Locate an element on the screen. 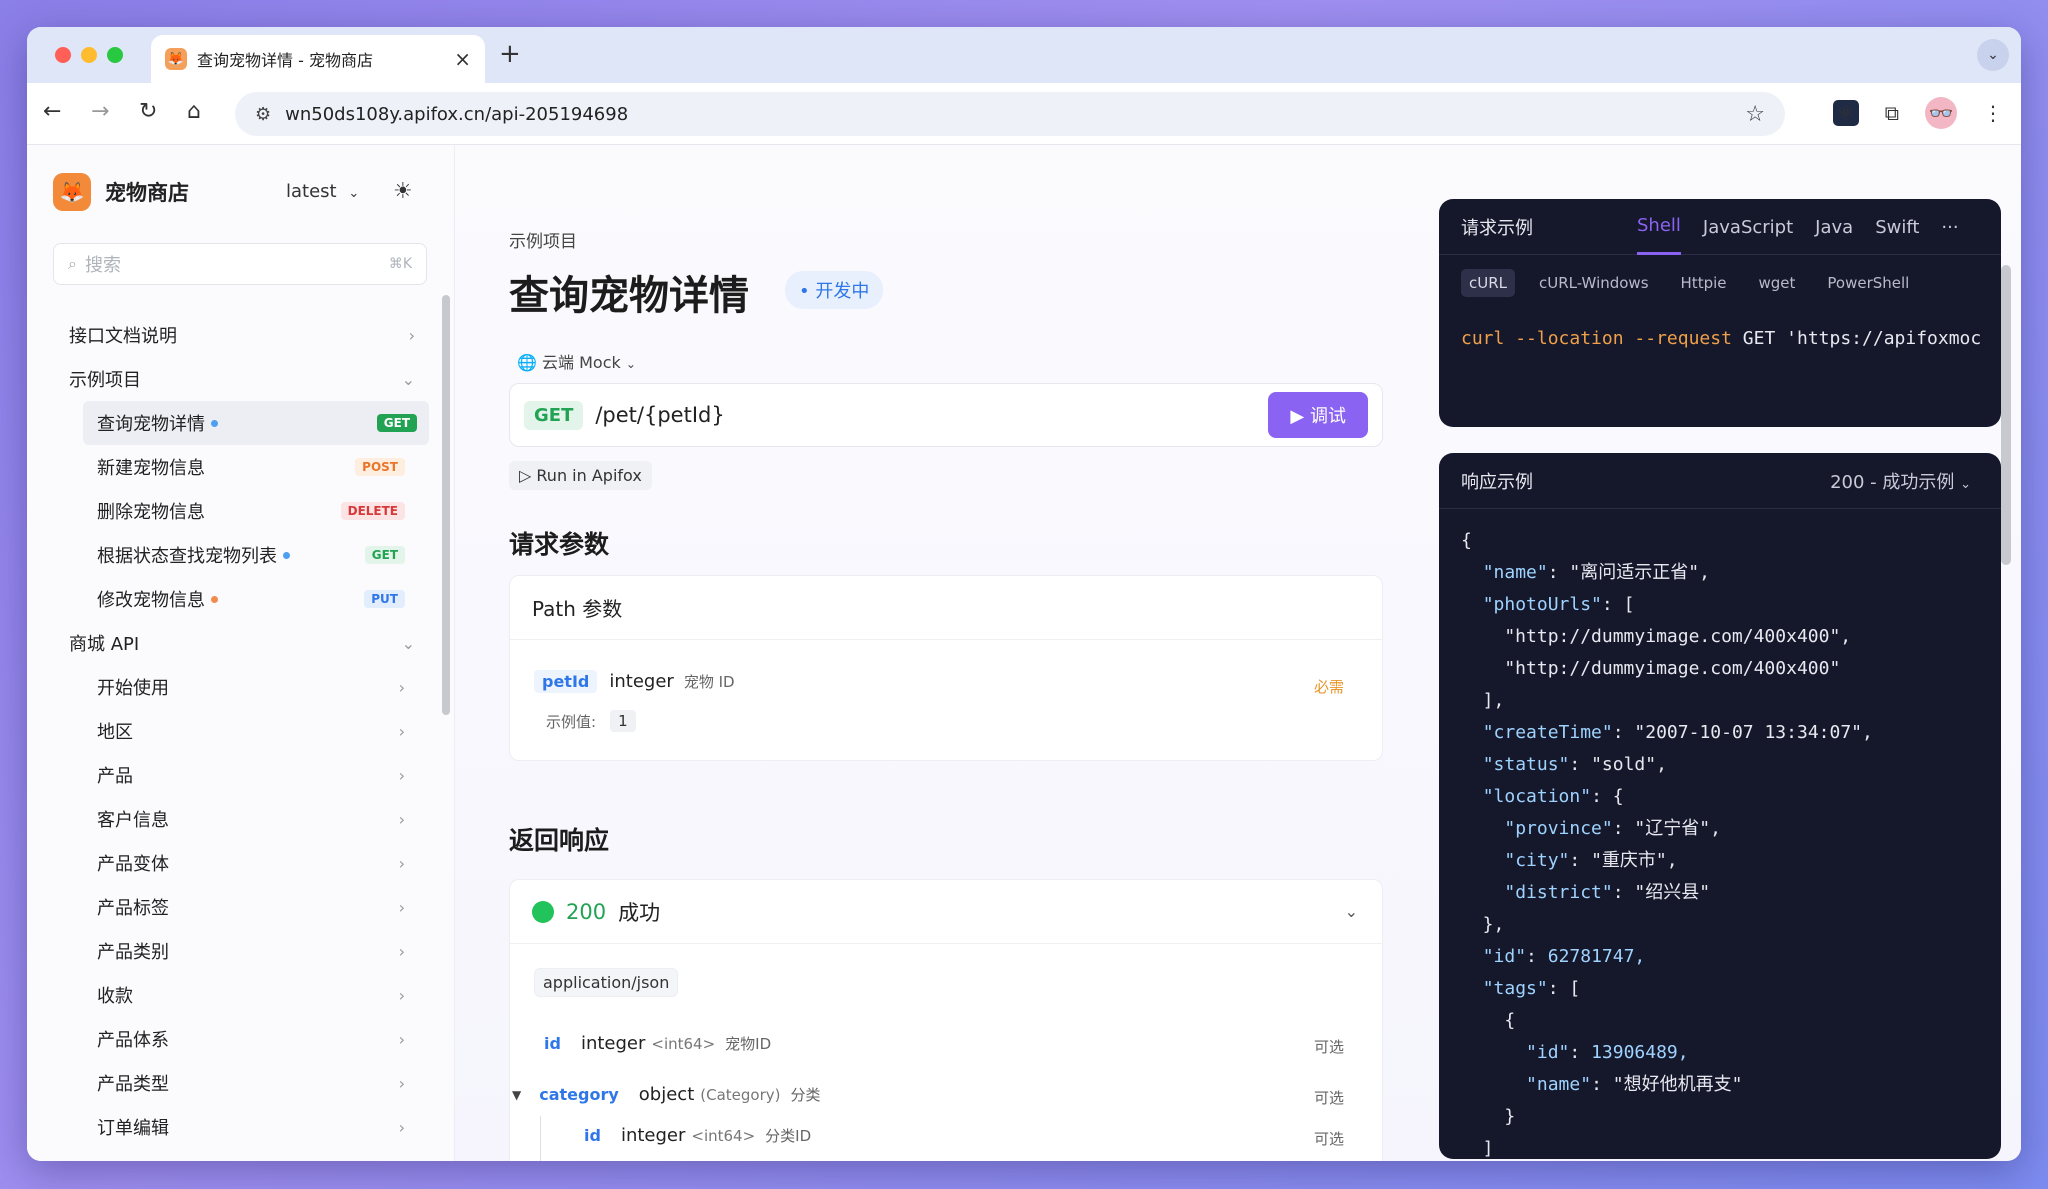  status-badge: • 开发中 is located at coordinates (834, 290).